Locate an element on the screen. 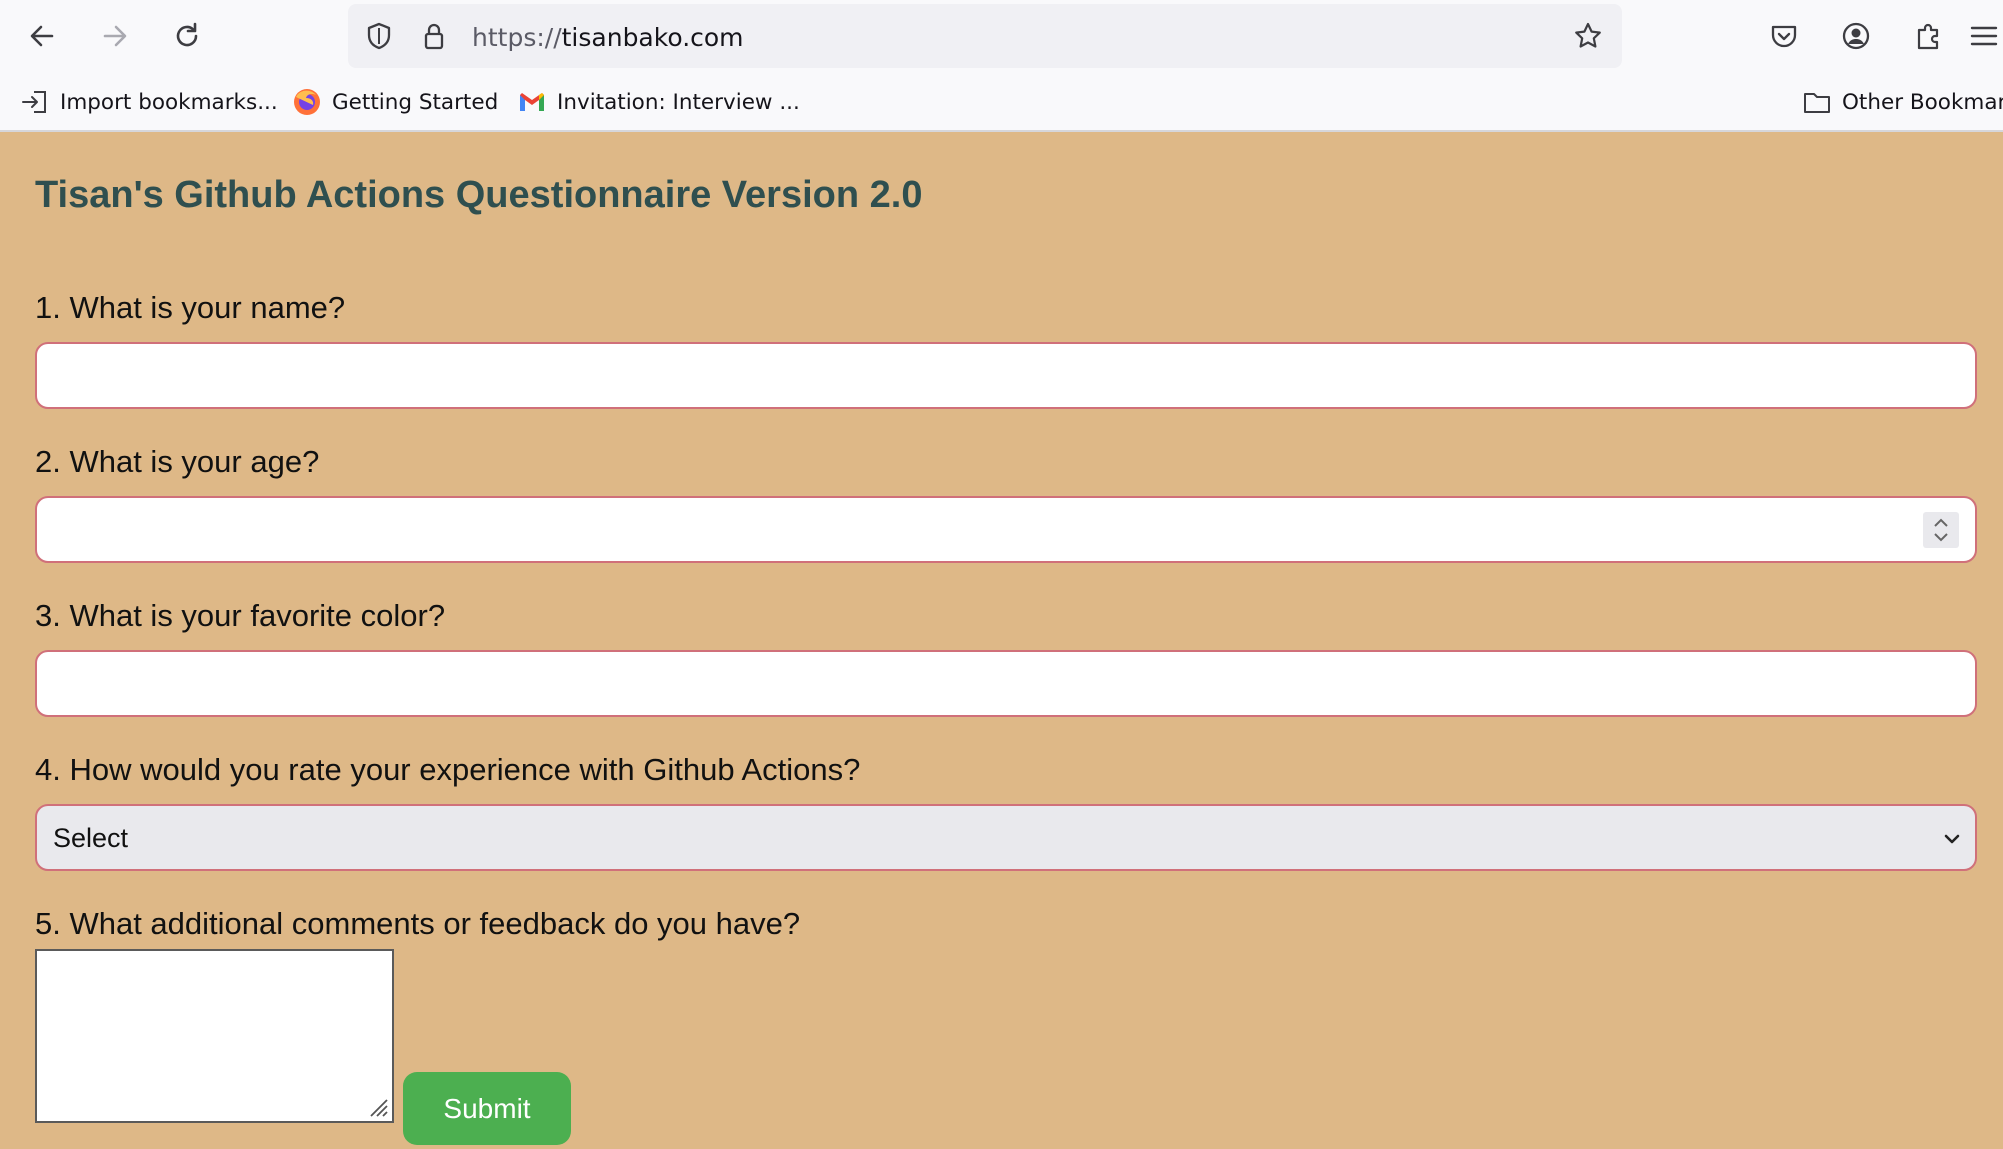  menu-button is located at coordinates (1985, 36).